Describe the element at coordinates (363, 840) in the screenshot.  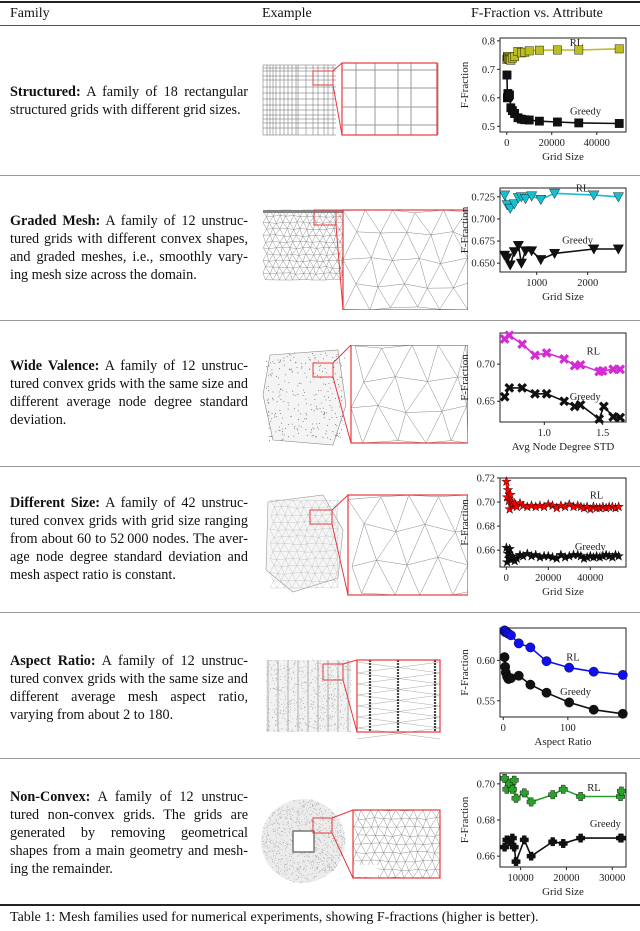
I see `example-nonconvex` at that location.